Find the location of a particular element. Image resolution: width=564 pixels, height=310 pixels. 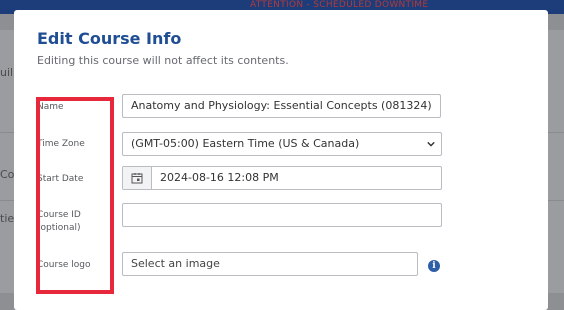

time-zone-select: (GMT-05:00) Eastern Time (US & Canada) is located at coordinates (282, 144).